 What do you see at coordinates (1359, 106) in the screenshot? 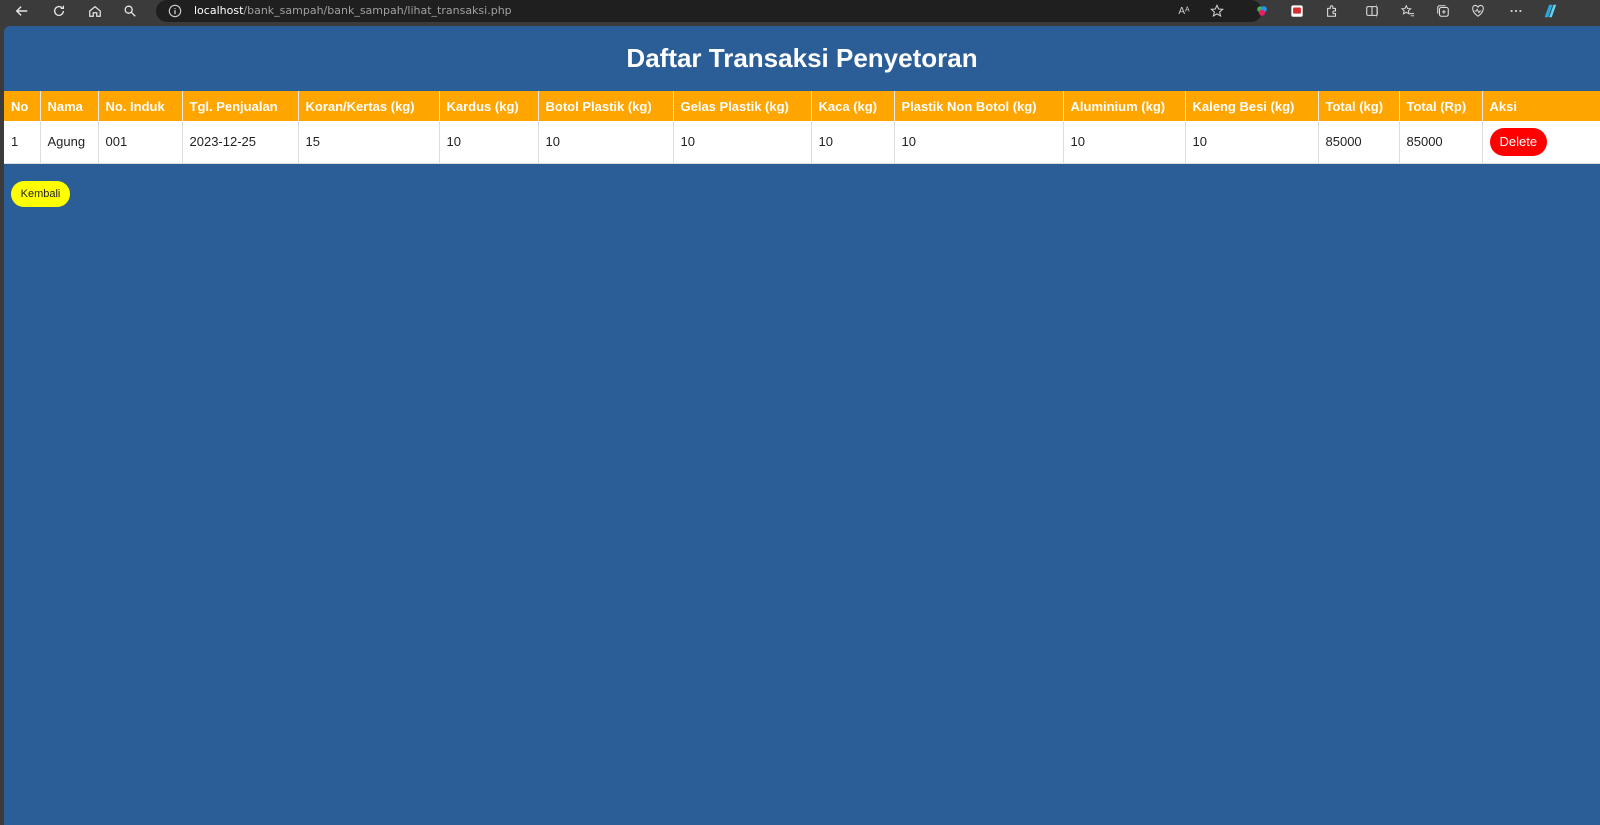
I see `column-header-total-kg: Total (kg)` at bounding box center [1359, 106].